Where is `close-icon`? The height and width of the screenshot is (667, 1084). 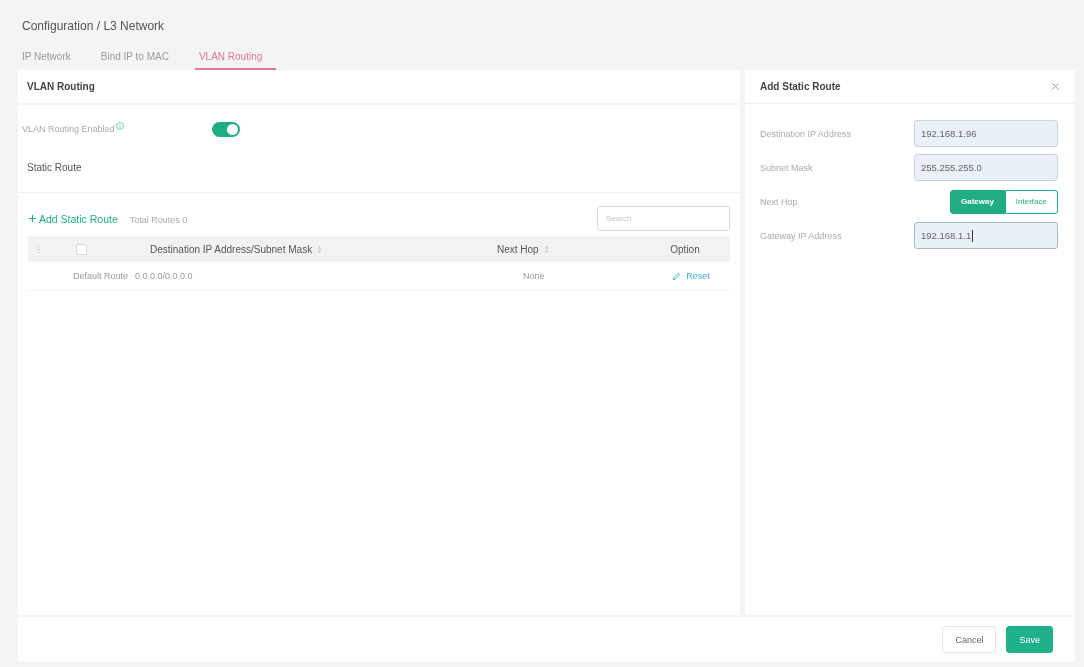
close-icon is located at coordinates (1055, 86).